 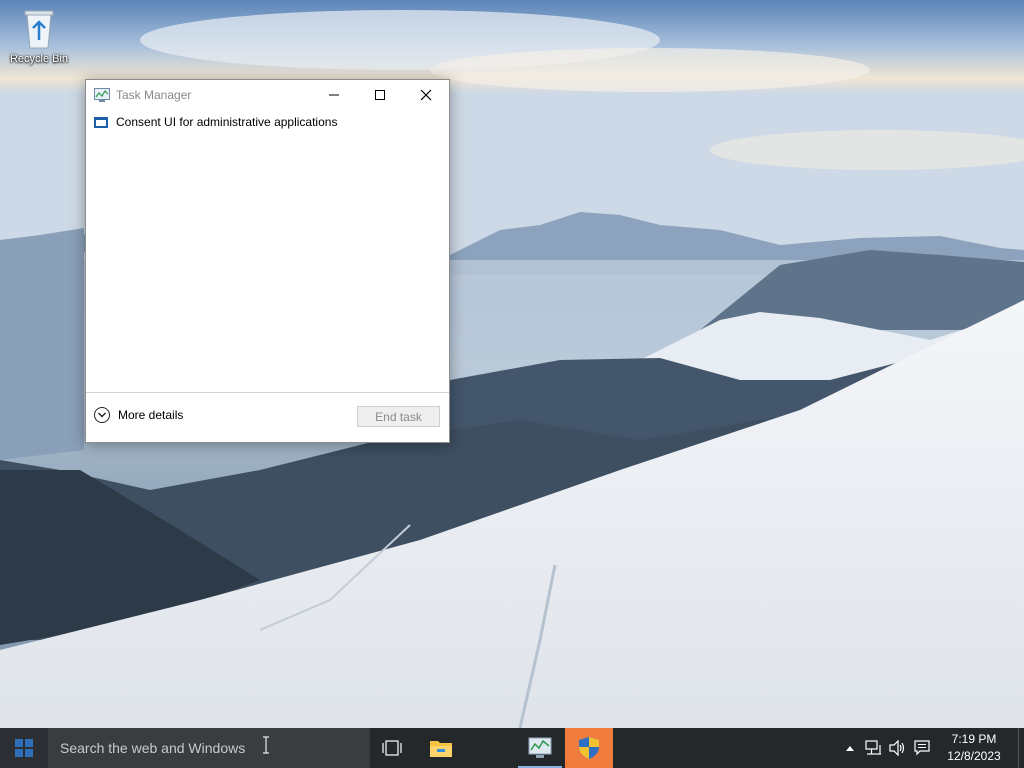 I want to click on minimize-icon, so click(x=334, y=94).